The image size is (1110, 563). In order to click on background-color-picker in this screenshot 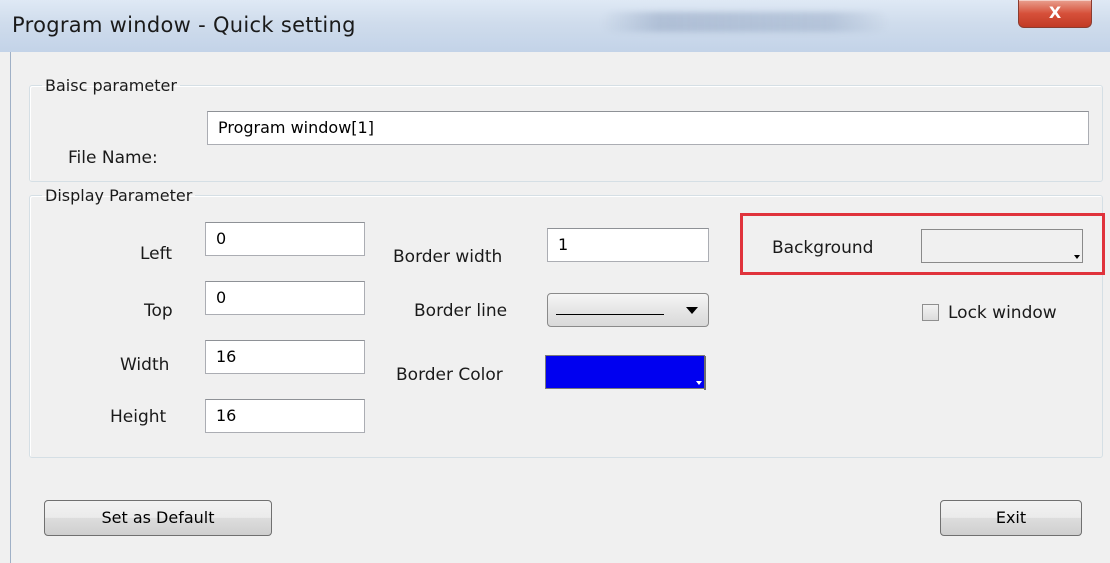, I will do `click(1002, 246)`.